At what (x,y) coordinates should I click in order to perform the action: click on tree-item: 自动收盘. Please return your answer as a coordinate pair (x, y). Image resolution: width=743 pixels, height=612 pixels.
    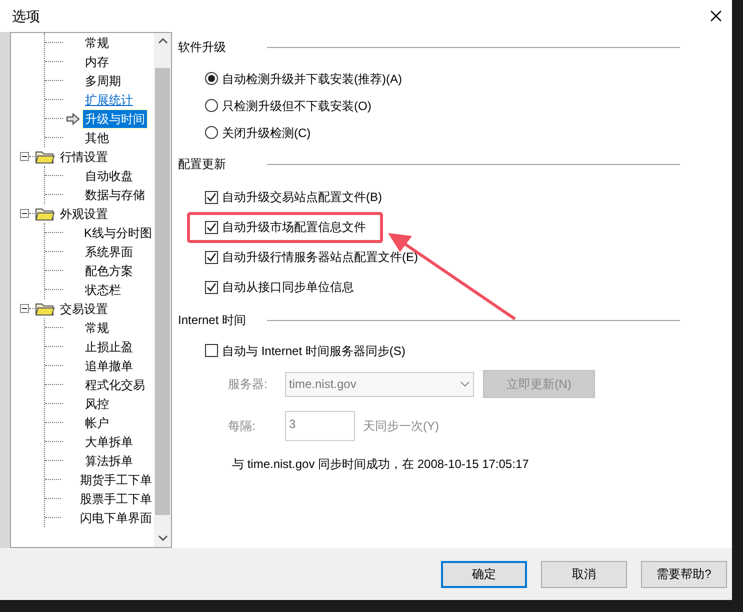
    Looking at the image, I should click on (109, 175).